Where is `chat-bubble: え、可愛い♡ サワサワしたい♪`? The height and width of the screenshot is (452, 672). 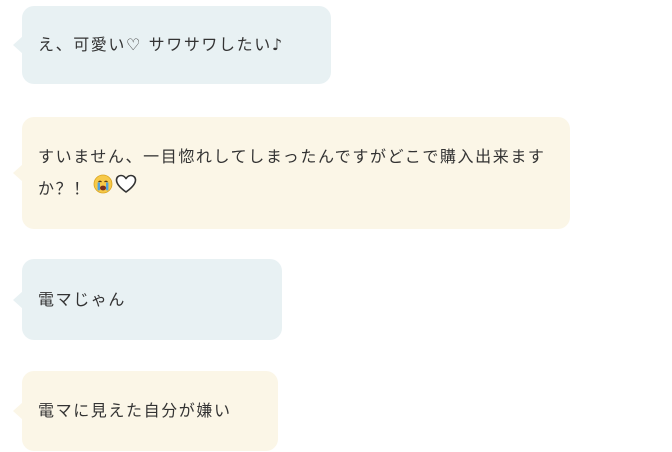
chat-bubble: え、可愛い♡ サワサワしたい♪ is located at coordinates (172, 45).